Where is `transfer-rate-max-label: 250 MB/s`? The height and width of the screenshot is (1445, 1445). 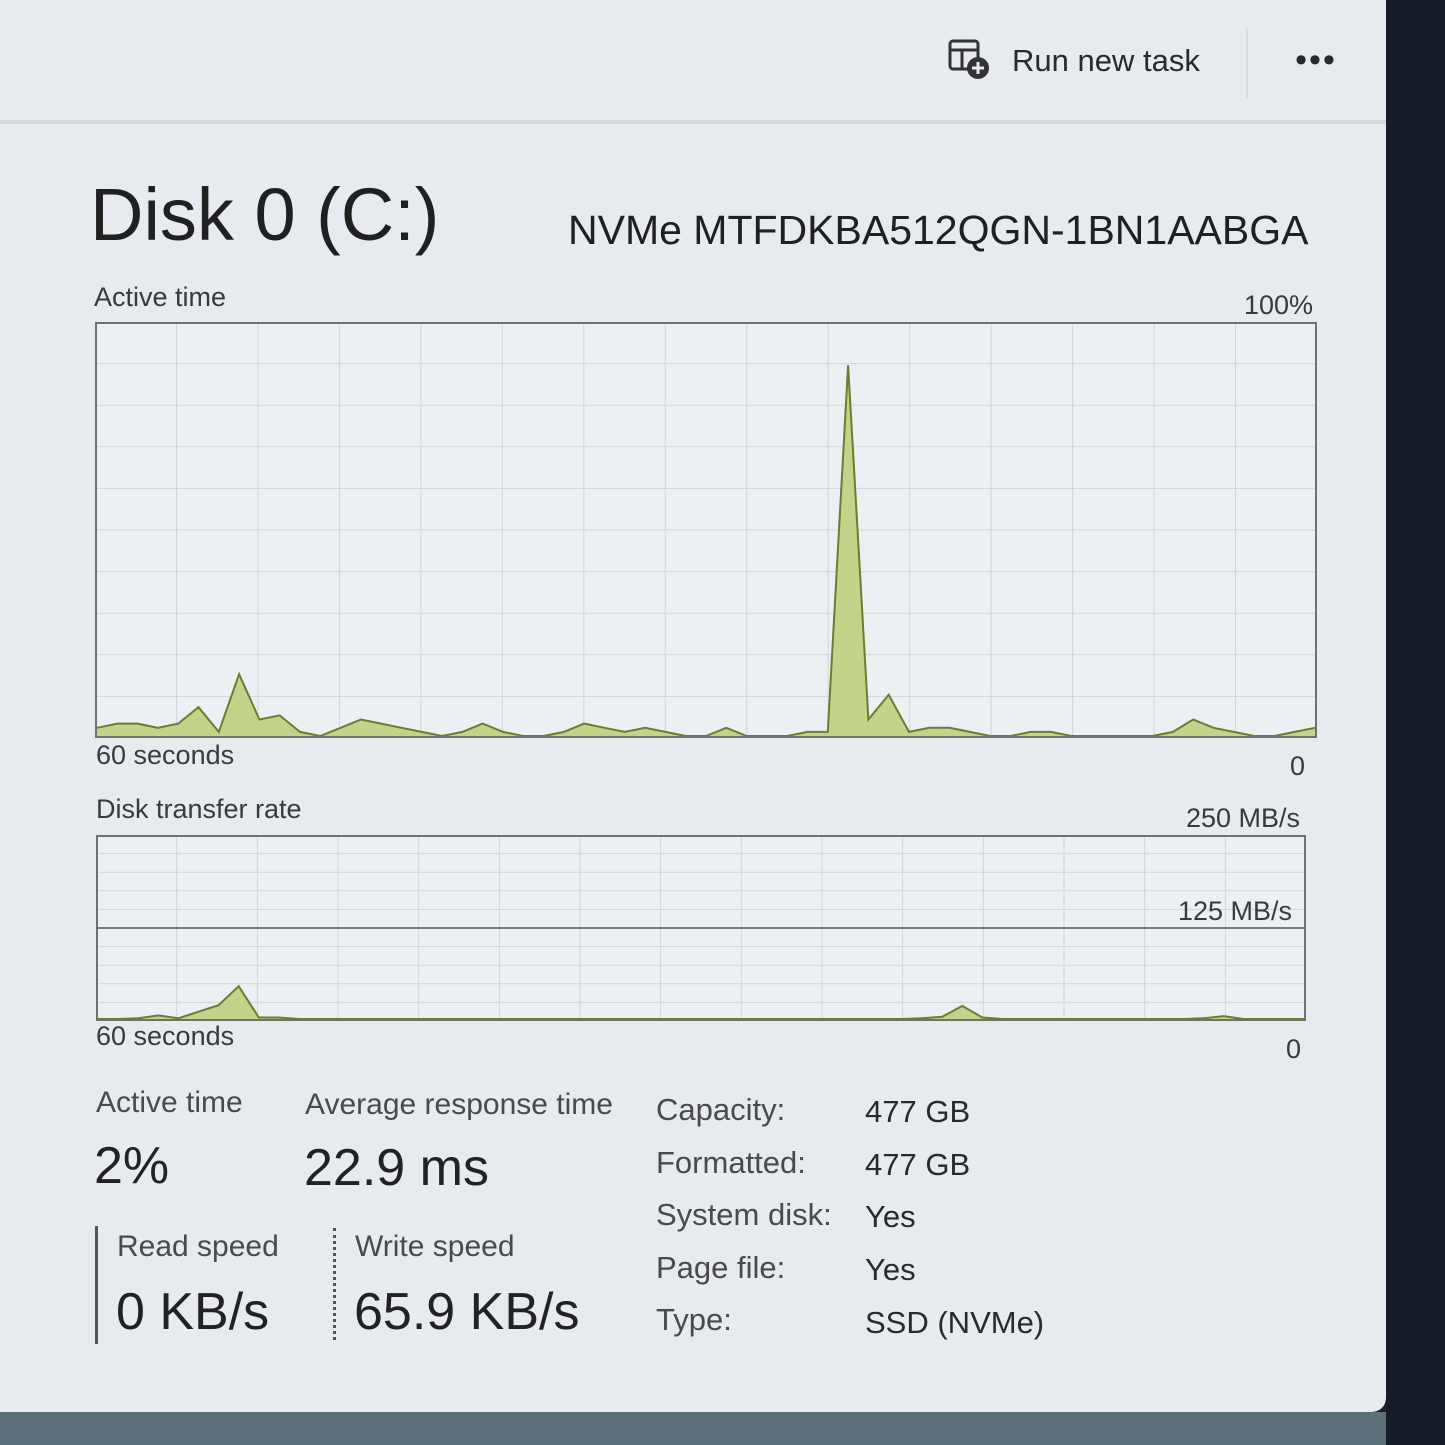 transfer-rate-max-label: 250 MB/s is located at coordinates (1243, 818).